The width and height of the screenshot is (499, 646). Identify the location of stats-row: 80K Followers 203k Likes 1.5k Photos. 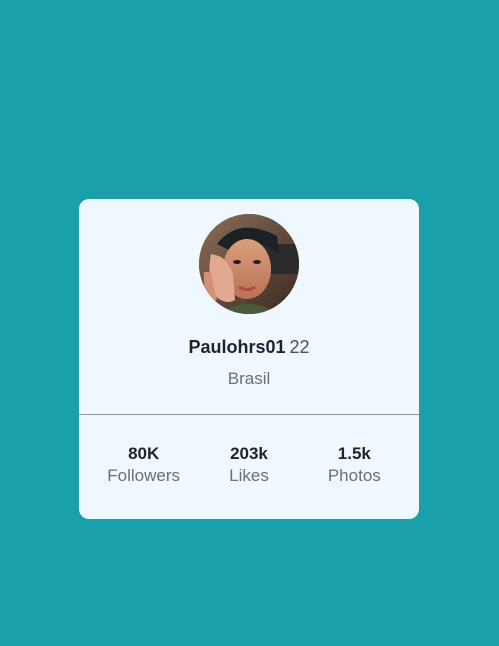
(249, 465).